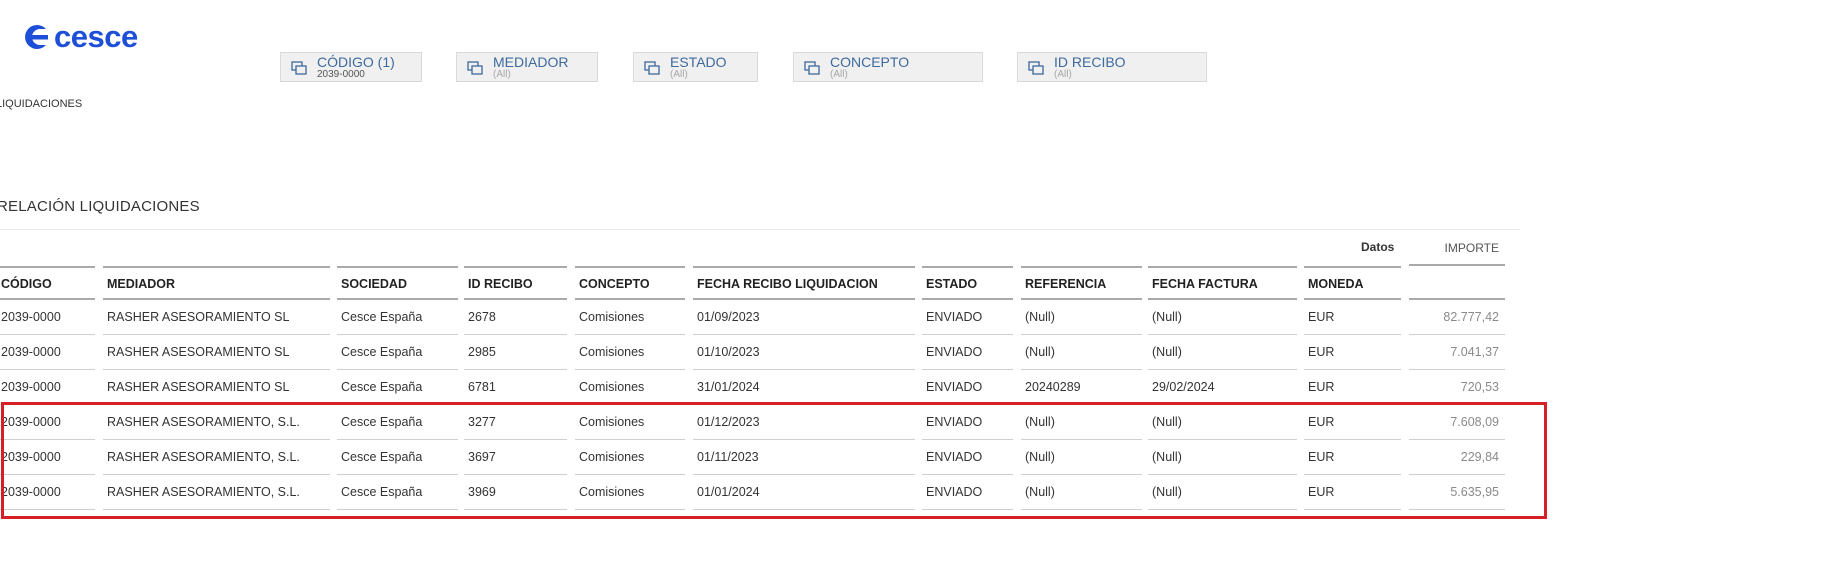 The width and height of the screenshot is (1828, 564). What do you see at coordinates (1457, 352) in the screenshot?
I see `cell-importe: 7.041,37` at bounding box center [1457, 352].